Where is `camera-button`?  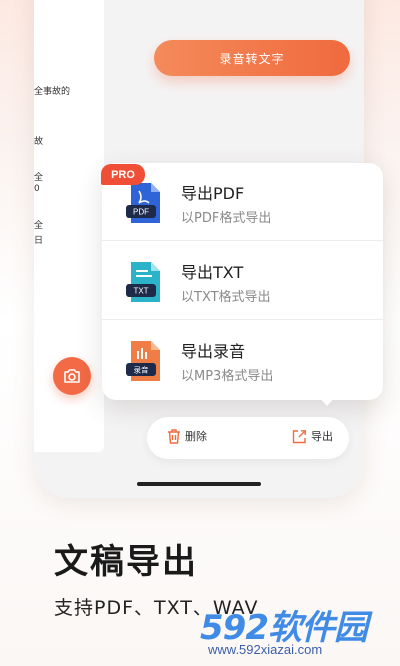
camera-button is located at coordinates (72, 376).